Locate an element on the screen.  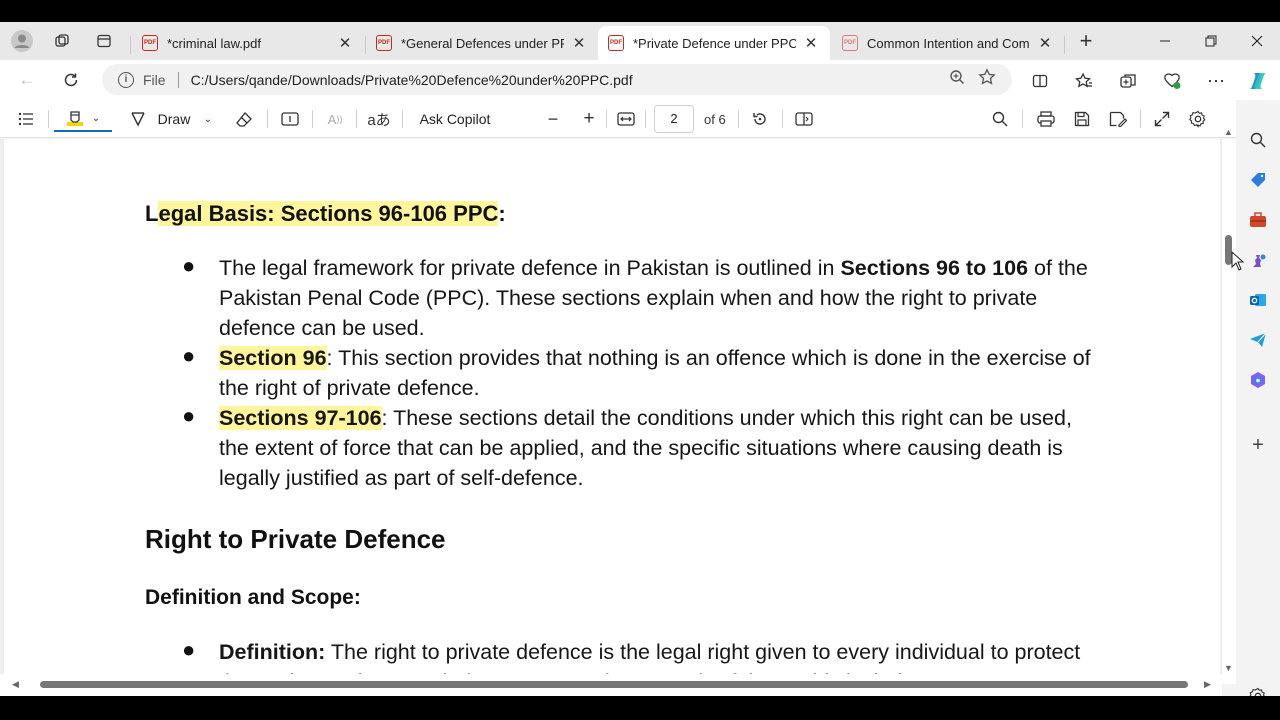
vertical-scrollbar: ▲ ▼ is located at coordinates (1229, 405).